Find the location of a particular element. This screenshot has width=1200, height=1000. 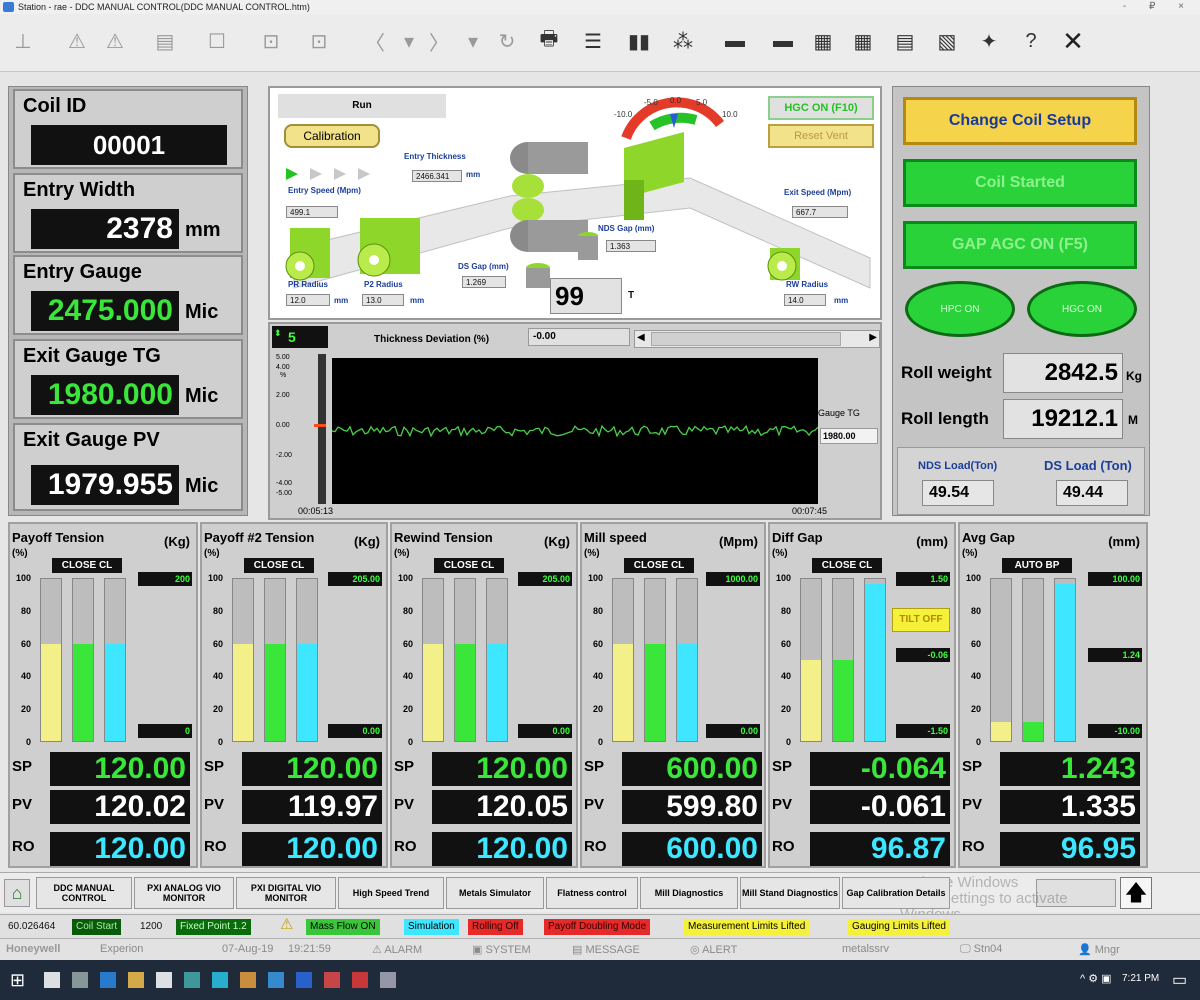

trend-window-icon: ▦ is located at coordinates (863, 41).